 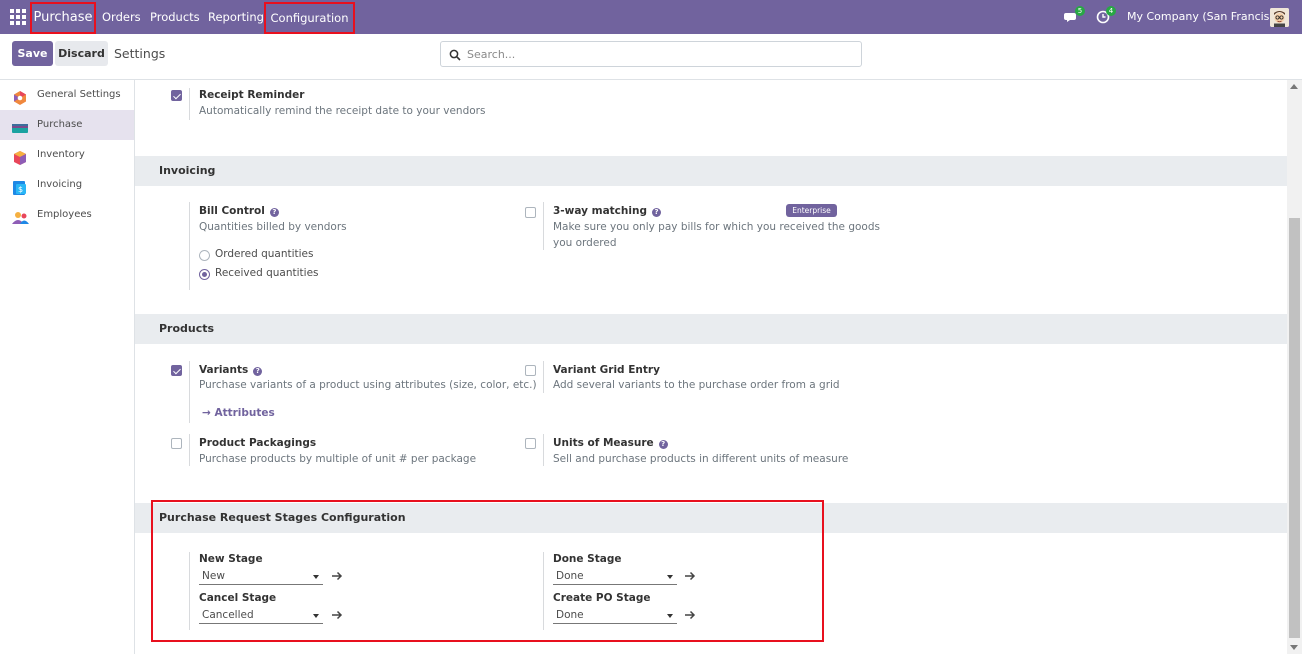 I want to click on invoicing-app-icon: $, so click(x=20, y=186).